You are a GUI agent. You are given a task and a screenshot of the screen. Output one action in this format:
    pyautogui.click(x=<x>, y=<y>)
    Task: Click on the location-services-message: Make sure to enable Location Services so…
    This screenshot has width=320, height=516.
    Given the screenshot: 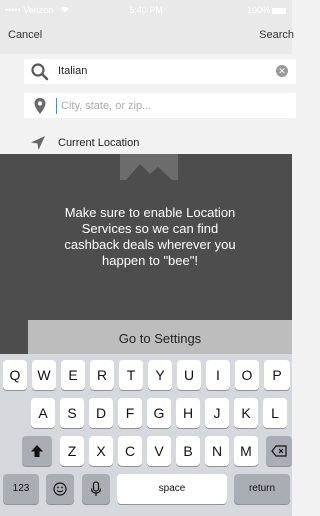 What is the action you would take?
    pyautogui.click(x=150, y=236)
    